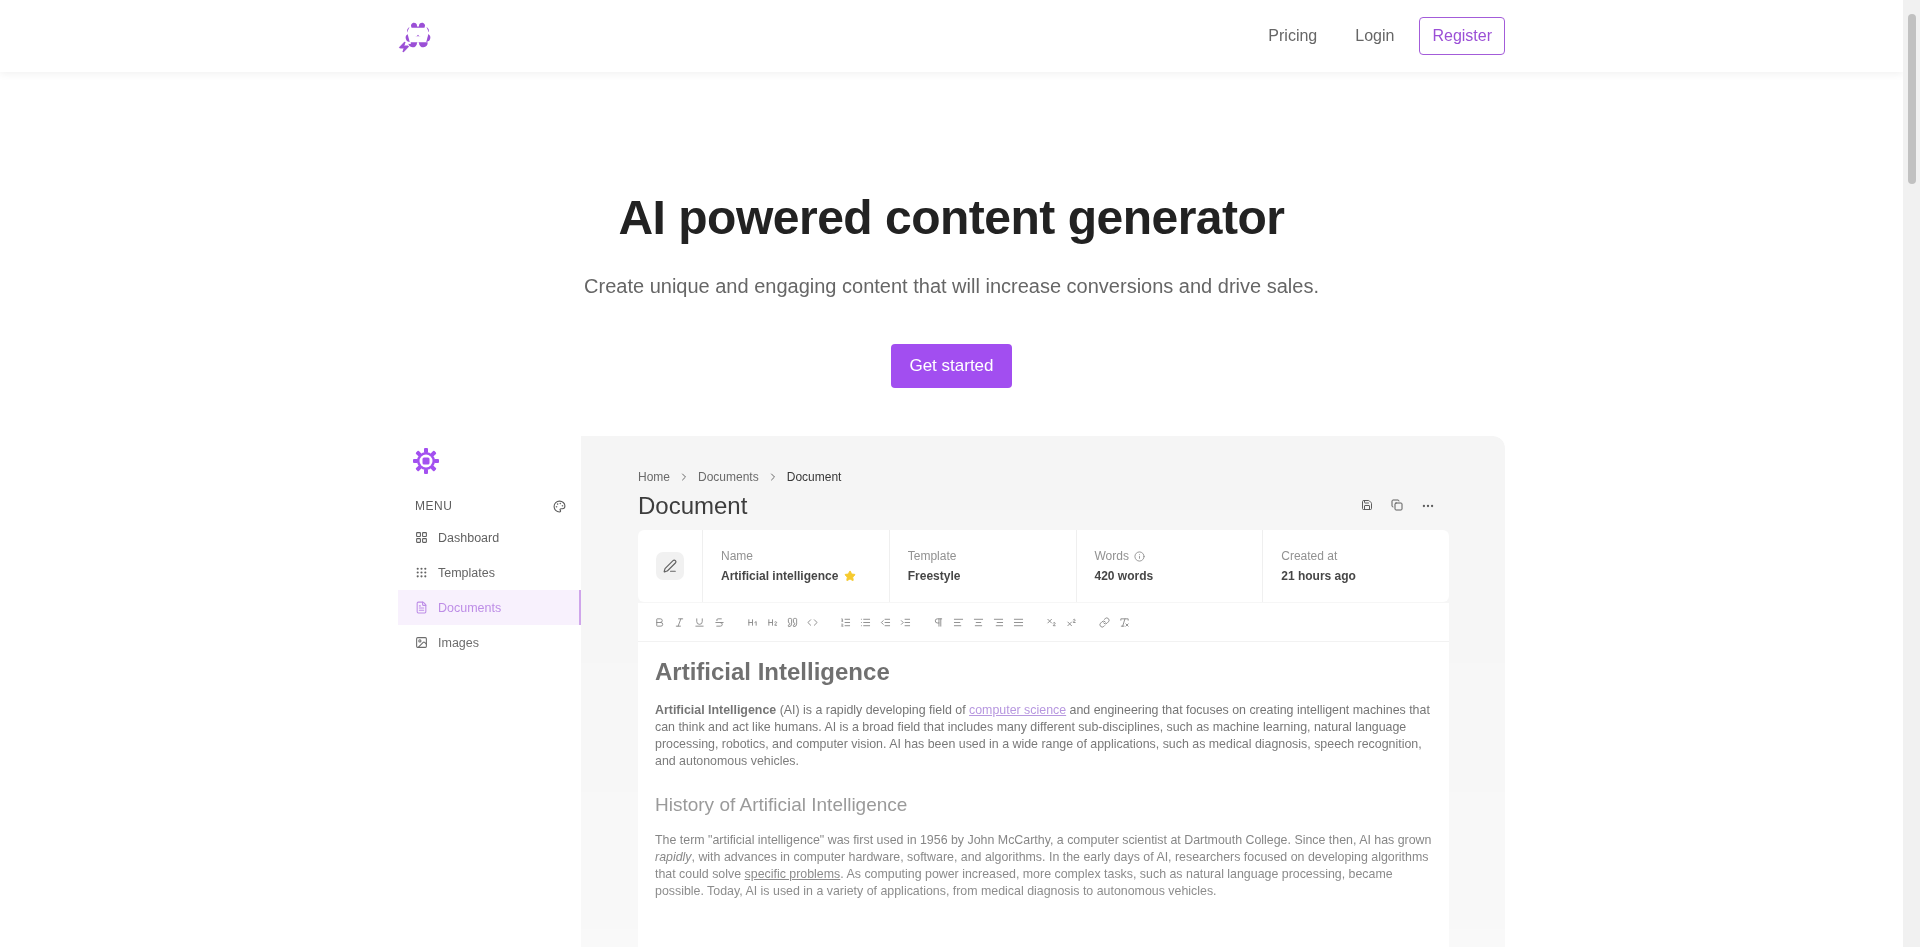 This screenshot has width=1920, height=947. What do you see at coordinates (1375, 36) in the screenshot?
I see `nav-link: Login` at bounding box center [1375, 36].